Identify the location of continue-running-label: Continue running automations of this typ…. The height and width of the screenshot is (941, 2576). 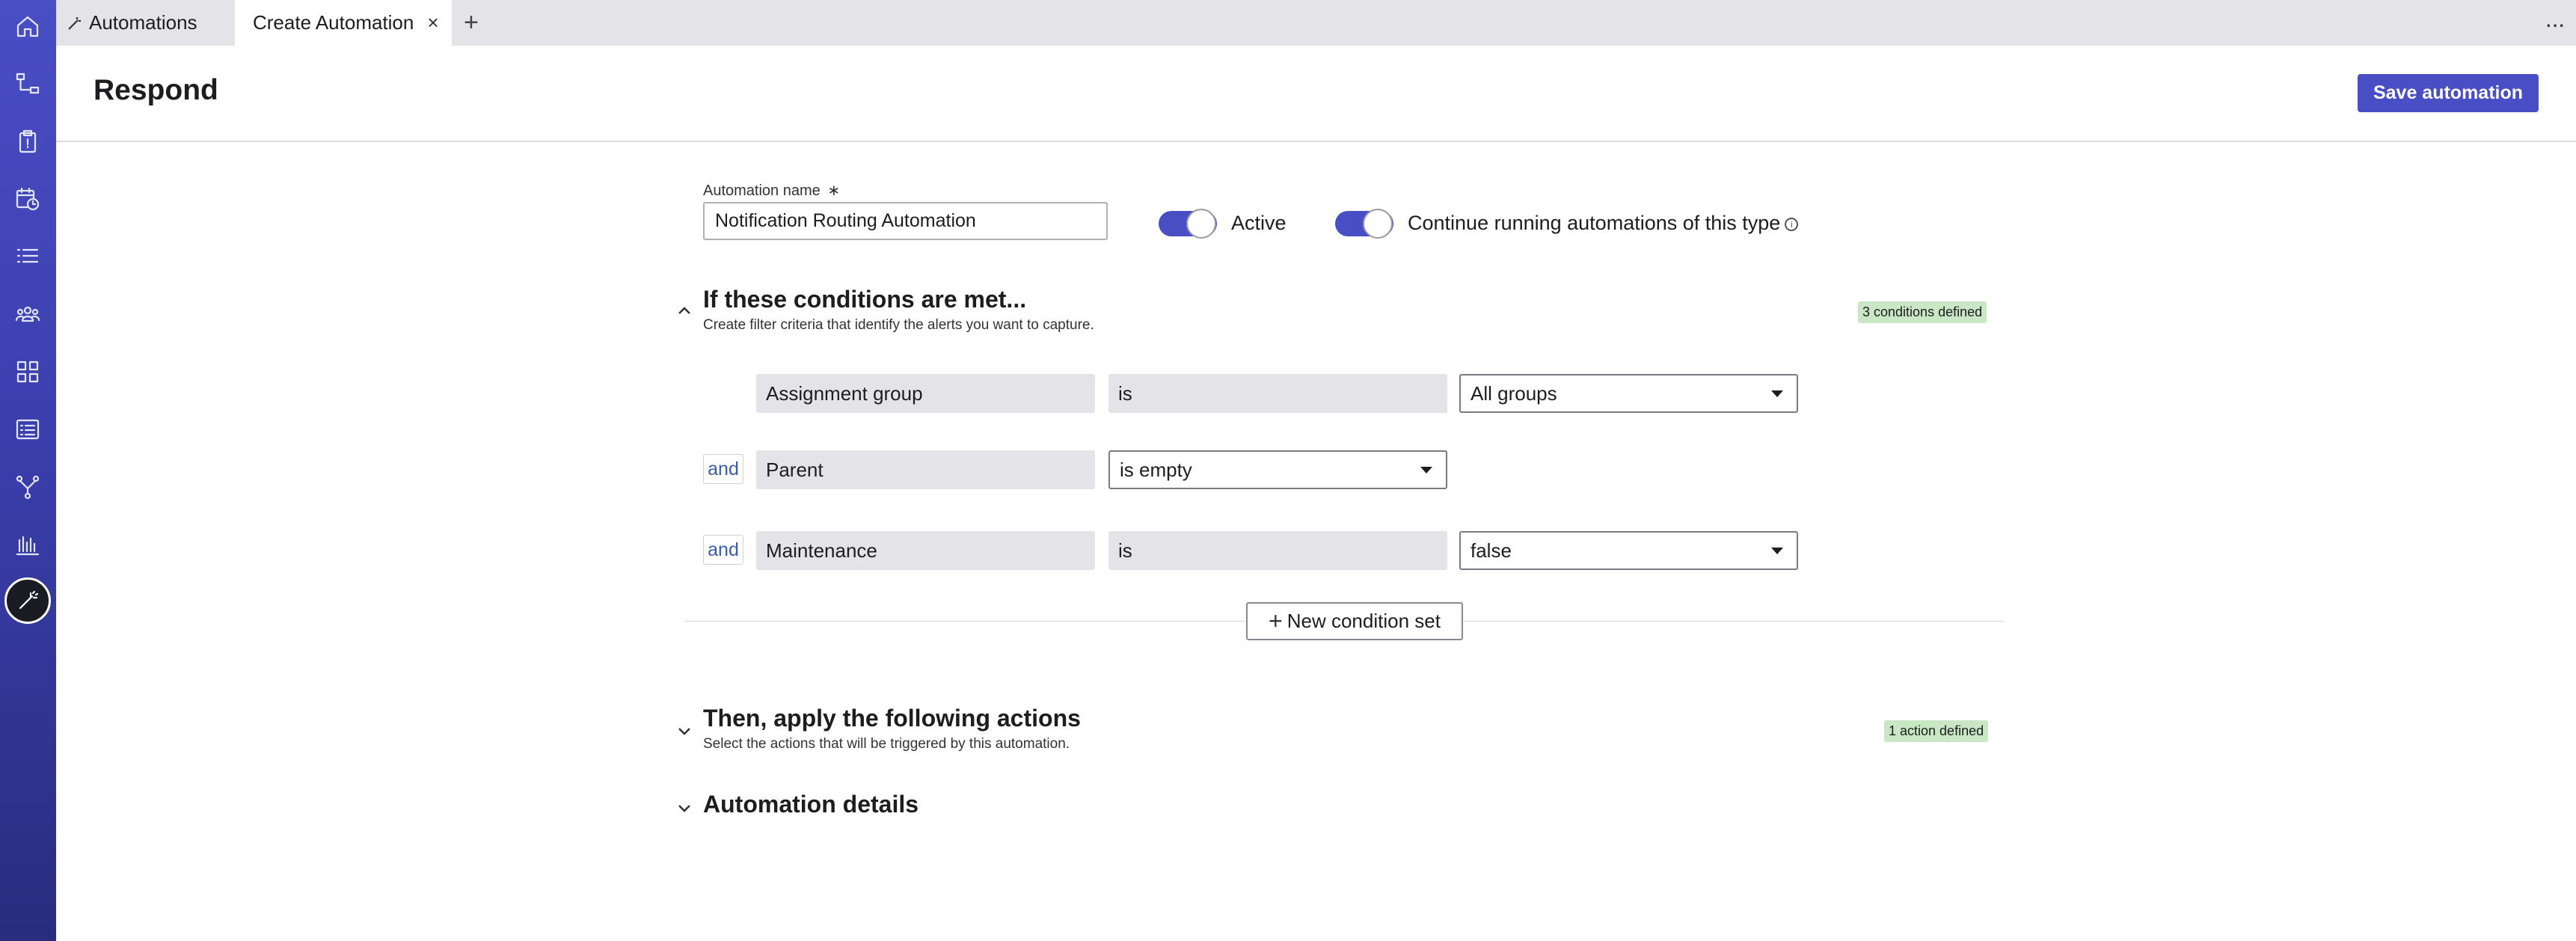
(1603, 223).